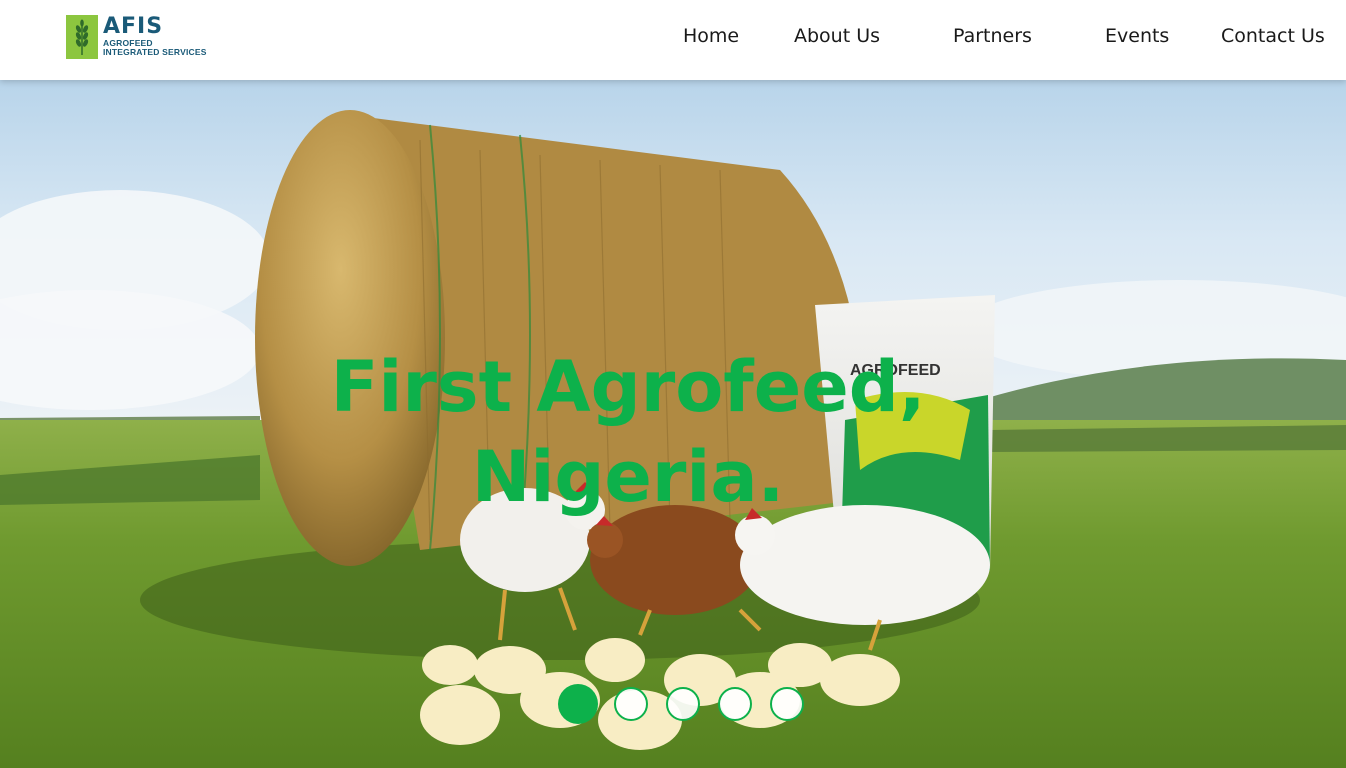 The image size is (1346, 768). Describe the element at coordinates (992, 36) in the screenshot. I see `nav-partners: Partners` at that location.